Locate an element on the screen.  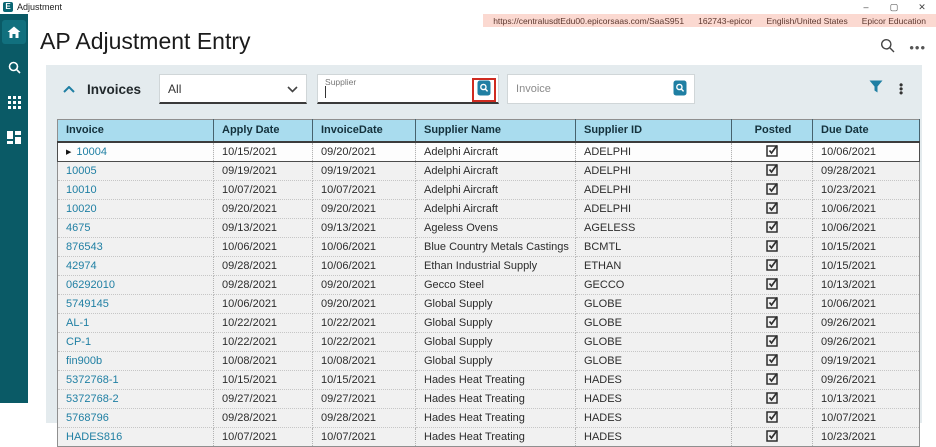
cell-due-date: 10/07/2021 is located at coordinates (866, 418).